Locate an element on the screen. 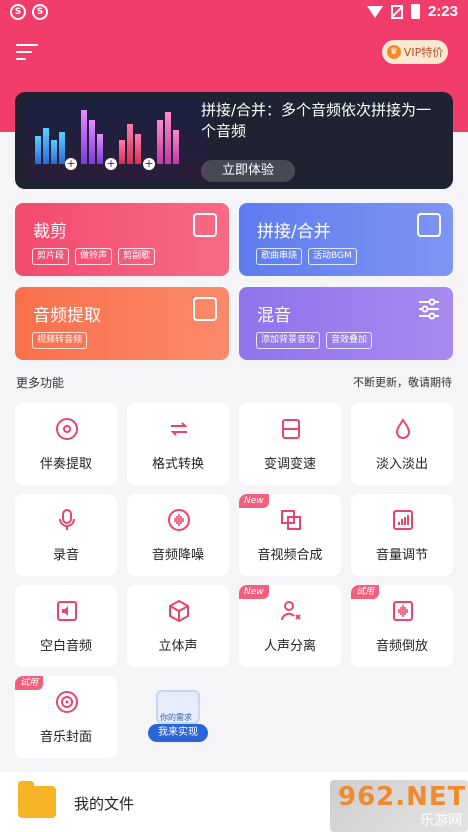  card-tag: 活动BGM is located at coordinates (332, 256).